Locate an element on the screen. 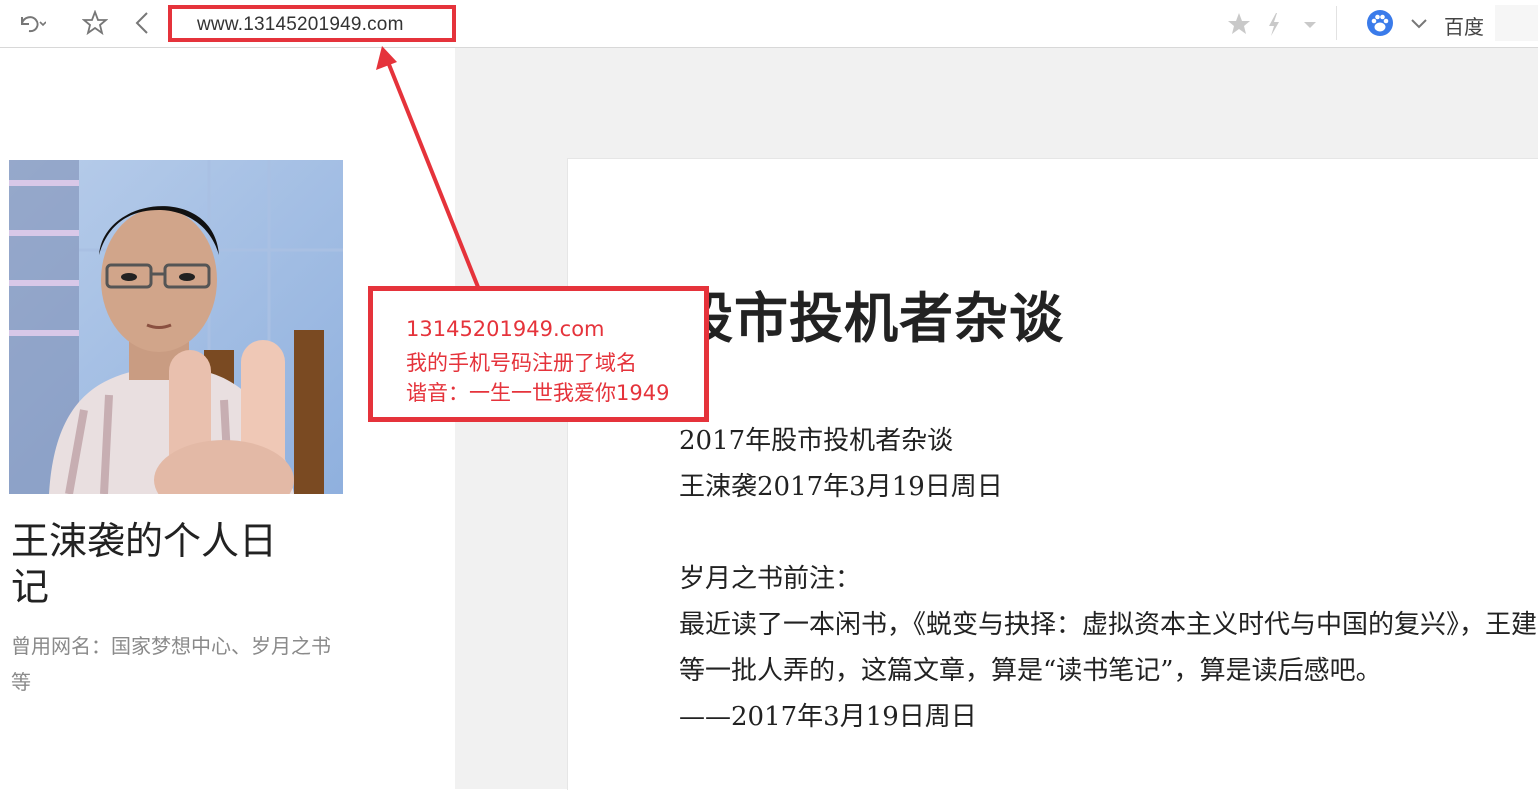  address-bar: www.13145201949.com is located at coordinates (312, 23).